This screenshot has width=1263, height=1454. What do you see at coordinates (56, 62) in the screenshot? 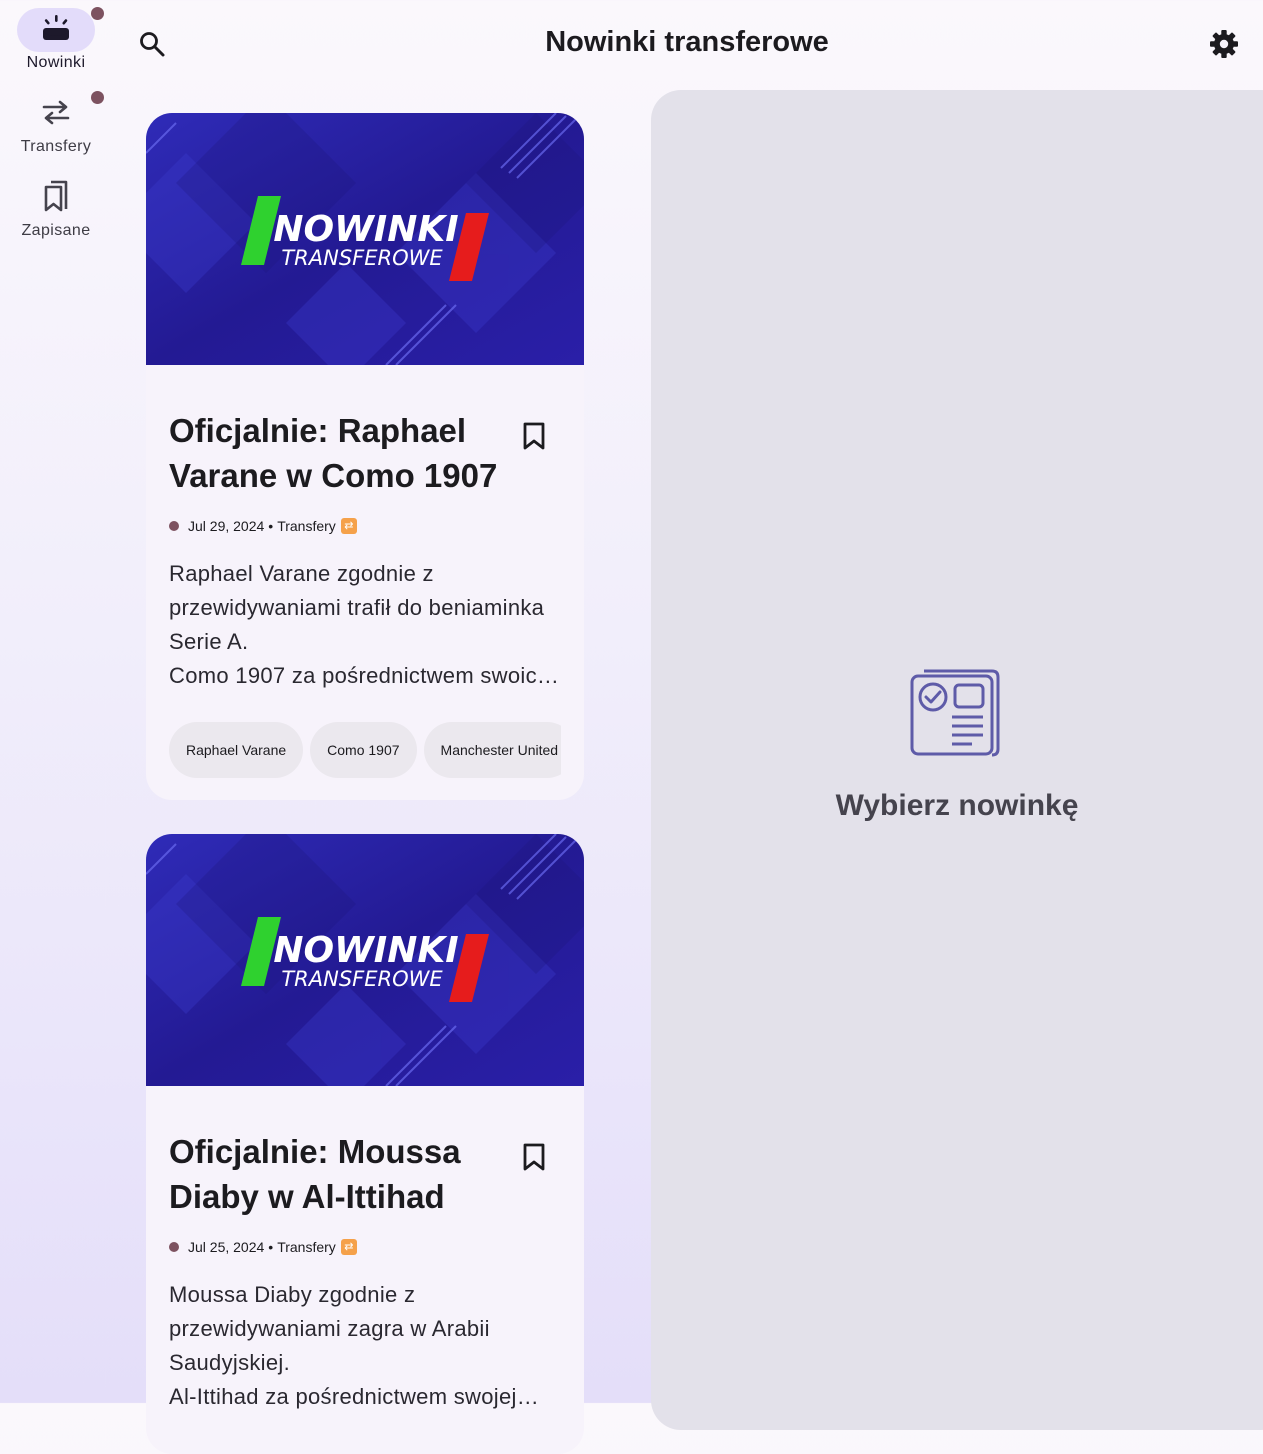
I see `nav-label: Nowinki` at bounding box center [56, 62].